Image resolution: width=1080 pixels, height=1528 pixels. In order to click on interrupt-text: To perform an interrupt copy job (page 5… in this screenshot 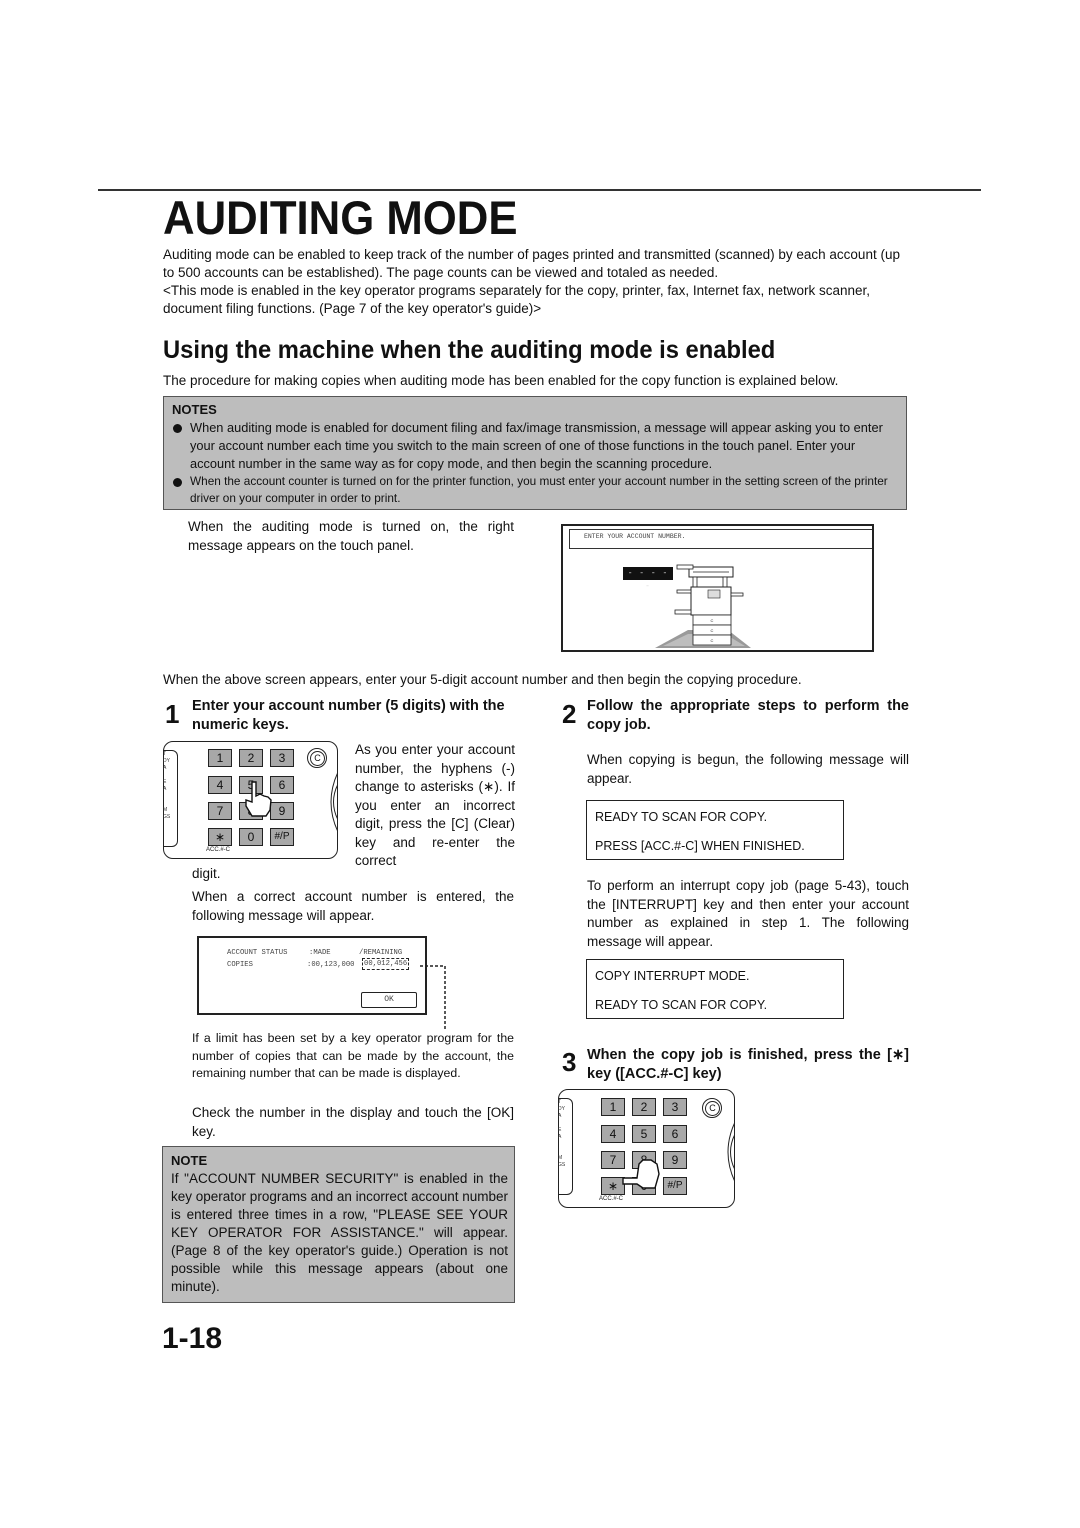, I will do `click(748, 913)`.